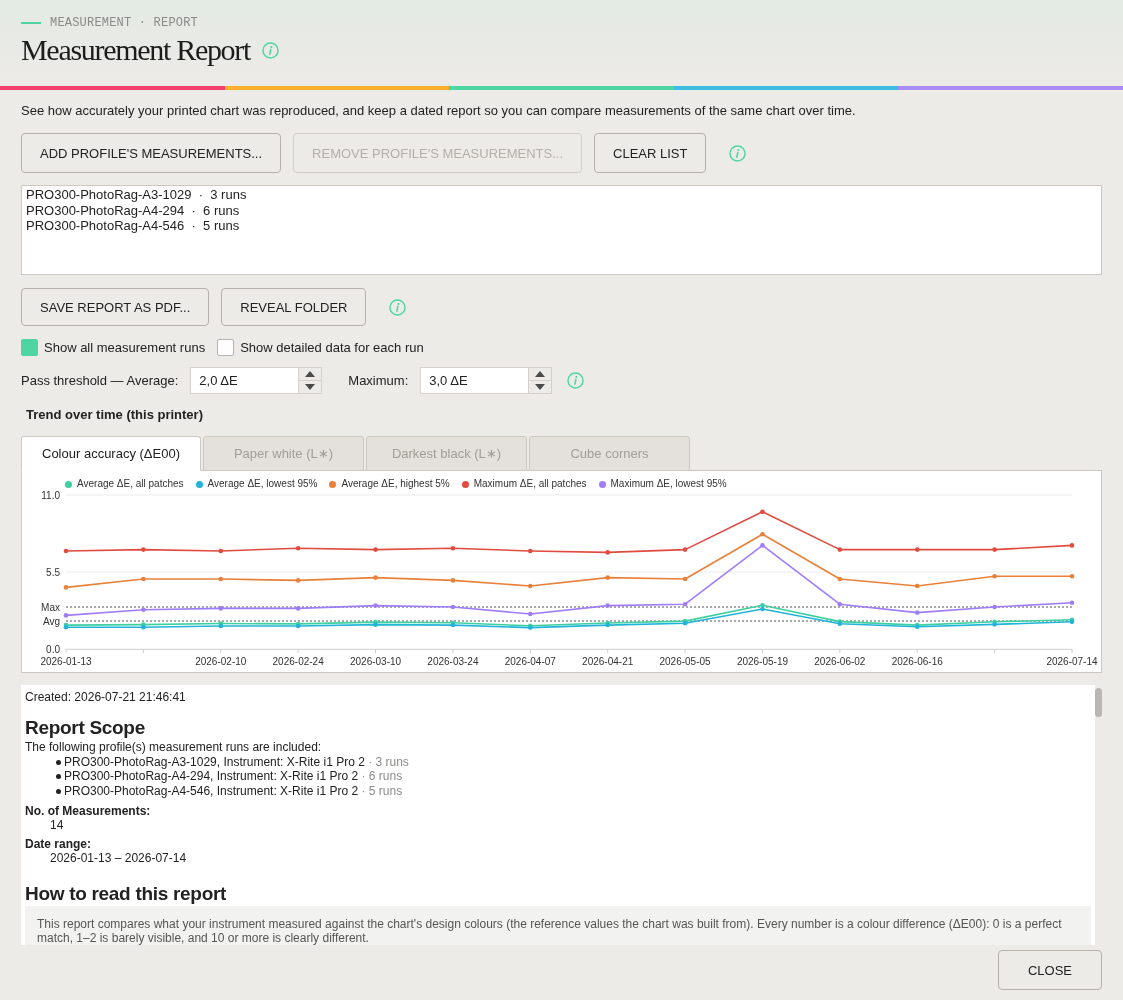 This screenshot has width=1123, height=1000. What do you see at coordinates (474, 380) in the screenshot?
I see `threshold-field: 3,0 ΔE` at bounding box center [474, 380].